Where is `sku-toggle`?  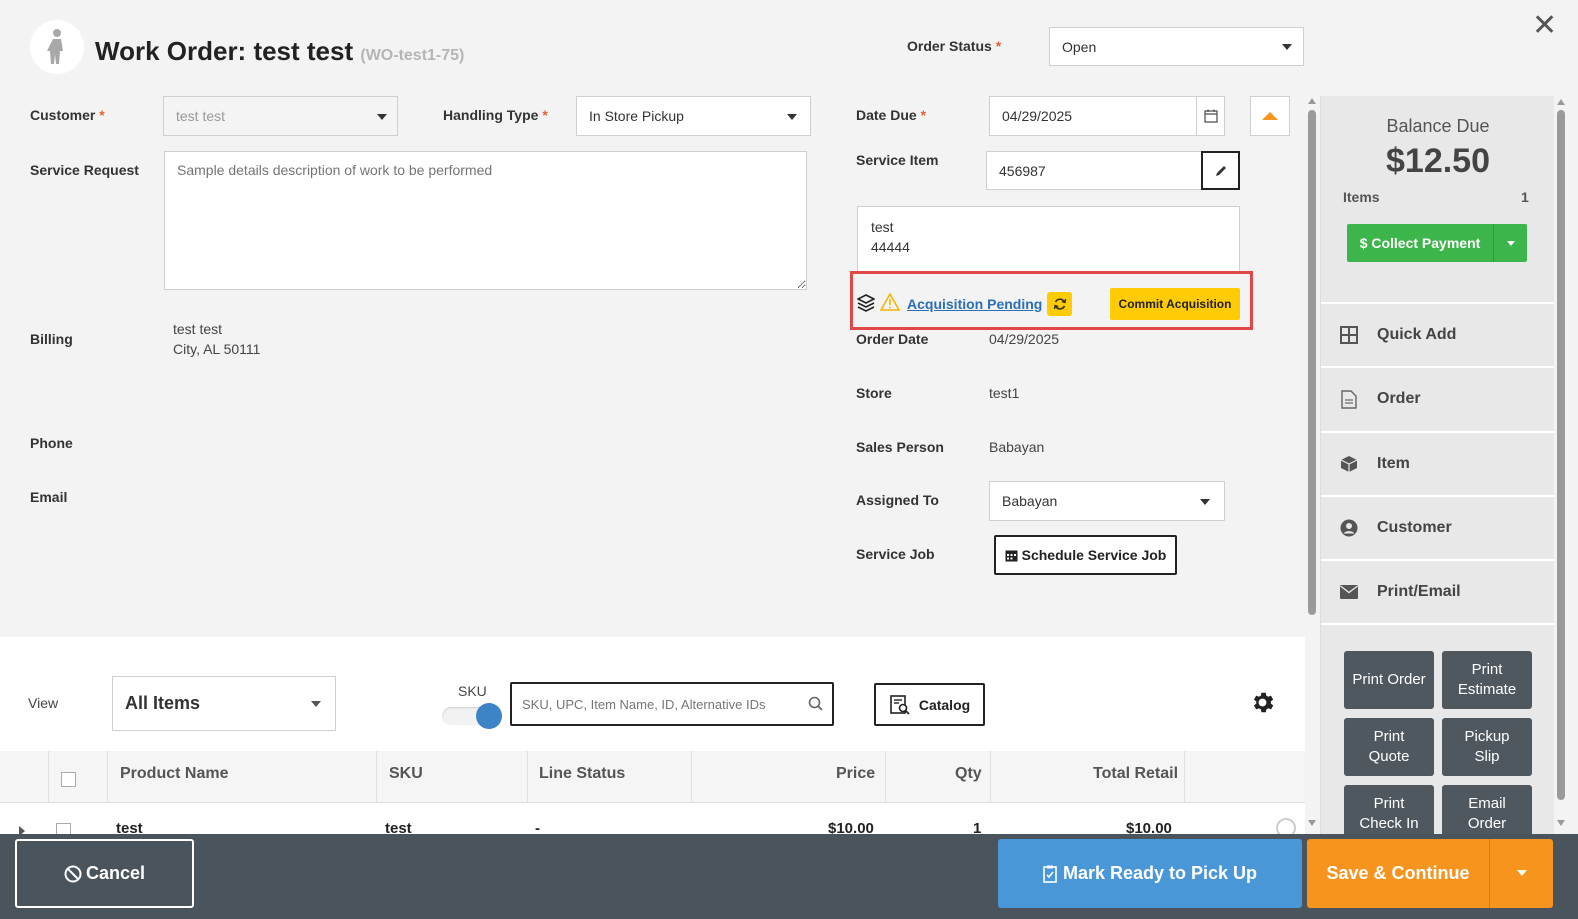 sku-toggle is located at coordinates (472, 716).